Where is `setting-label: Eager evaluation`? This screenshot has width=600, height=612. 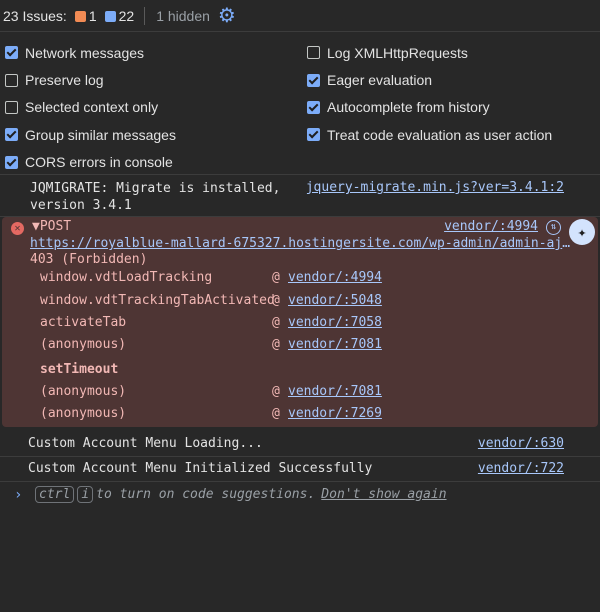
setting-label: Eager evaluation is located at coordinates (380, 80).